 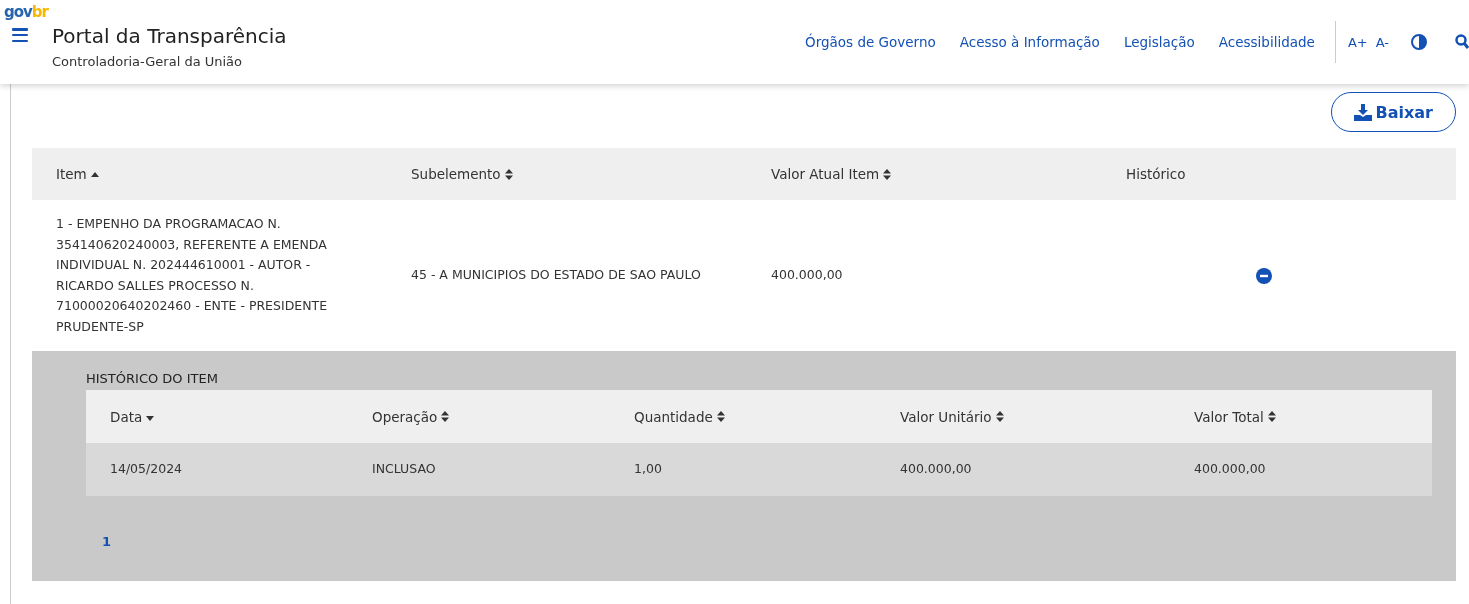 What do you see at coordinates (107, 541) in the screenshot?
I see `page-link: 1` at bounding box center [107, 541].